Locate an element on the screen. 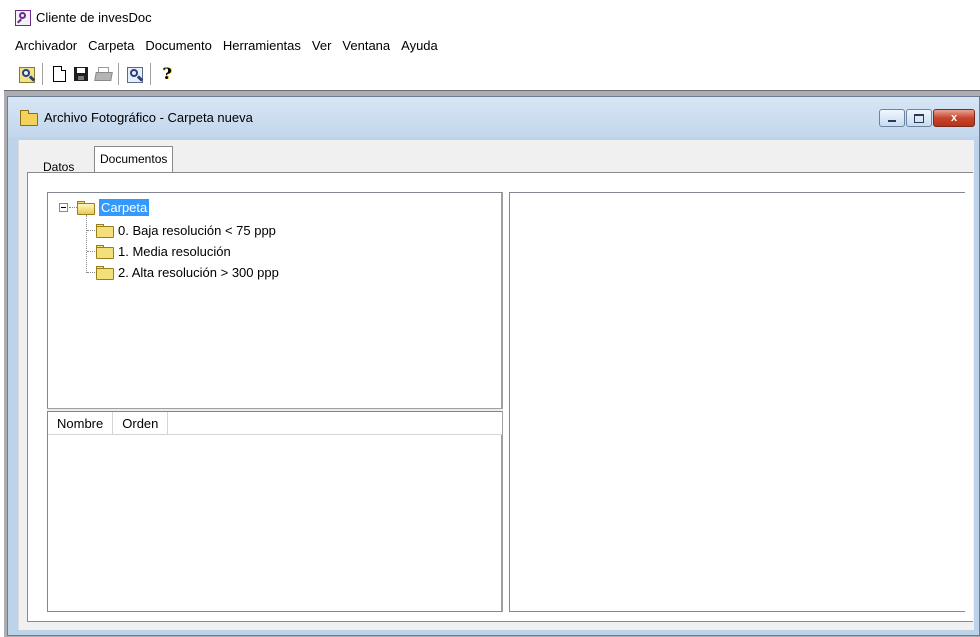 Image resolution: width=980 pixels, height=637 pixels. close-icon: x is located at coordinates (954, 118).